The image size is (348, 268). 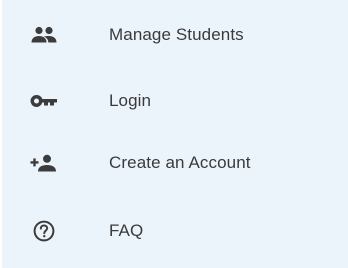 I want to click on menu-item-label: Login, so click(x=130, y=100).